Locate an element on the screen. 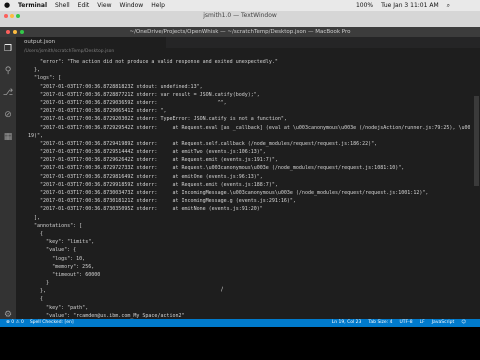 The height and width of the screenshot is (360, 480). code-line: } is located at coordinates (249, 283).